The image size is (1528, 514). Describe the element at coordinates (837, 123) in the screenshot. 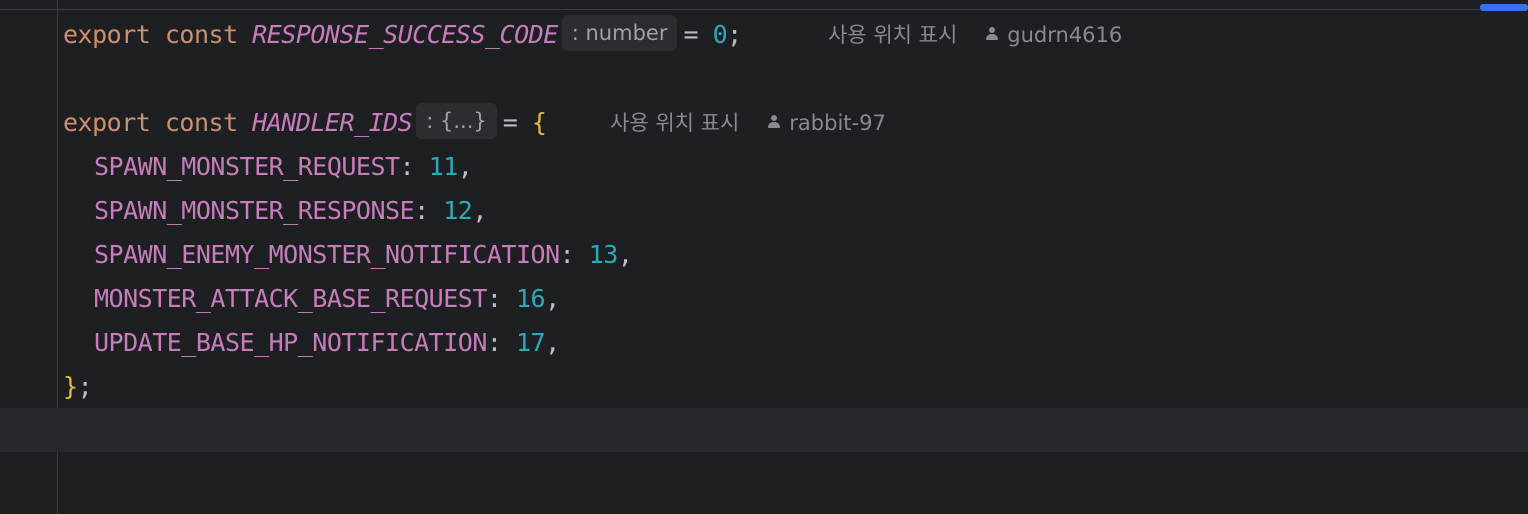

I see `author-link: rabbit-97` at that location.